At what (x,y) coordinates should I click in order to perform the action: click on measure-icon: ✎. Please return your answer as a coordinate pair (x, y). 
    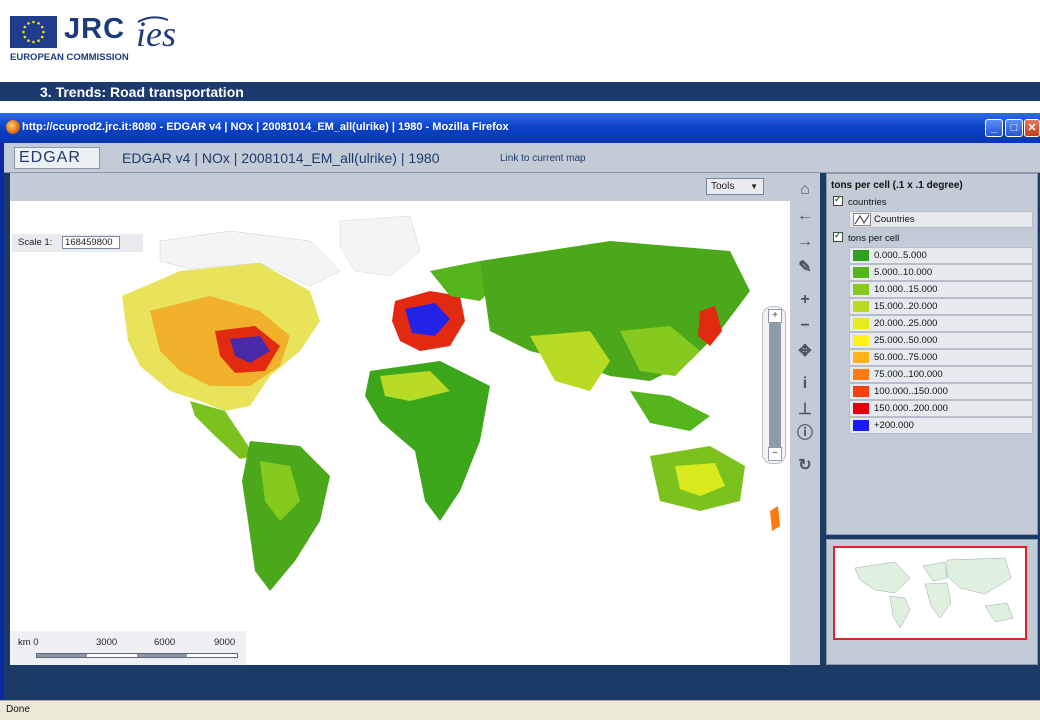
    Looking at the image, I should click on (805, 268).